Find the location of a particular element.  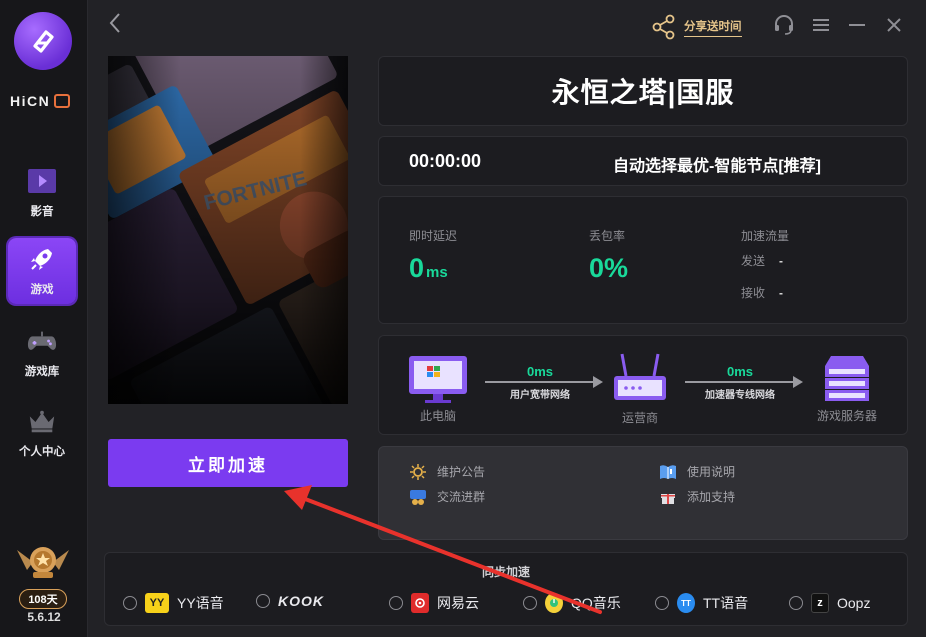

close-icon is located at coordinates (894, 25).